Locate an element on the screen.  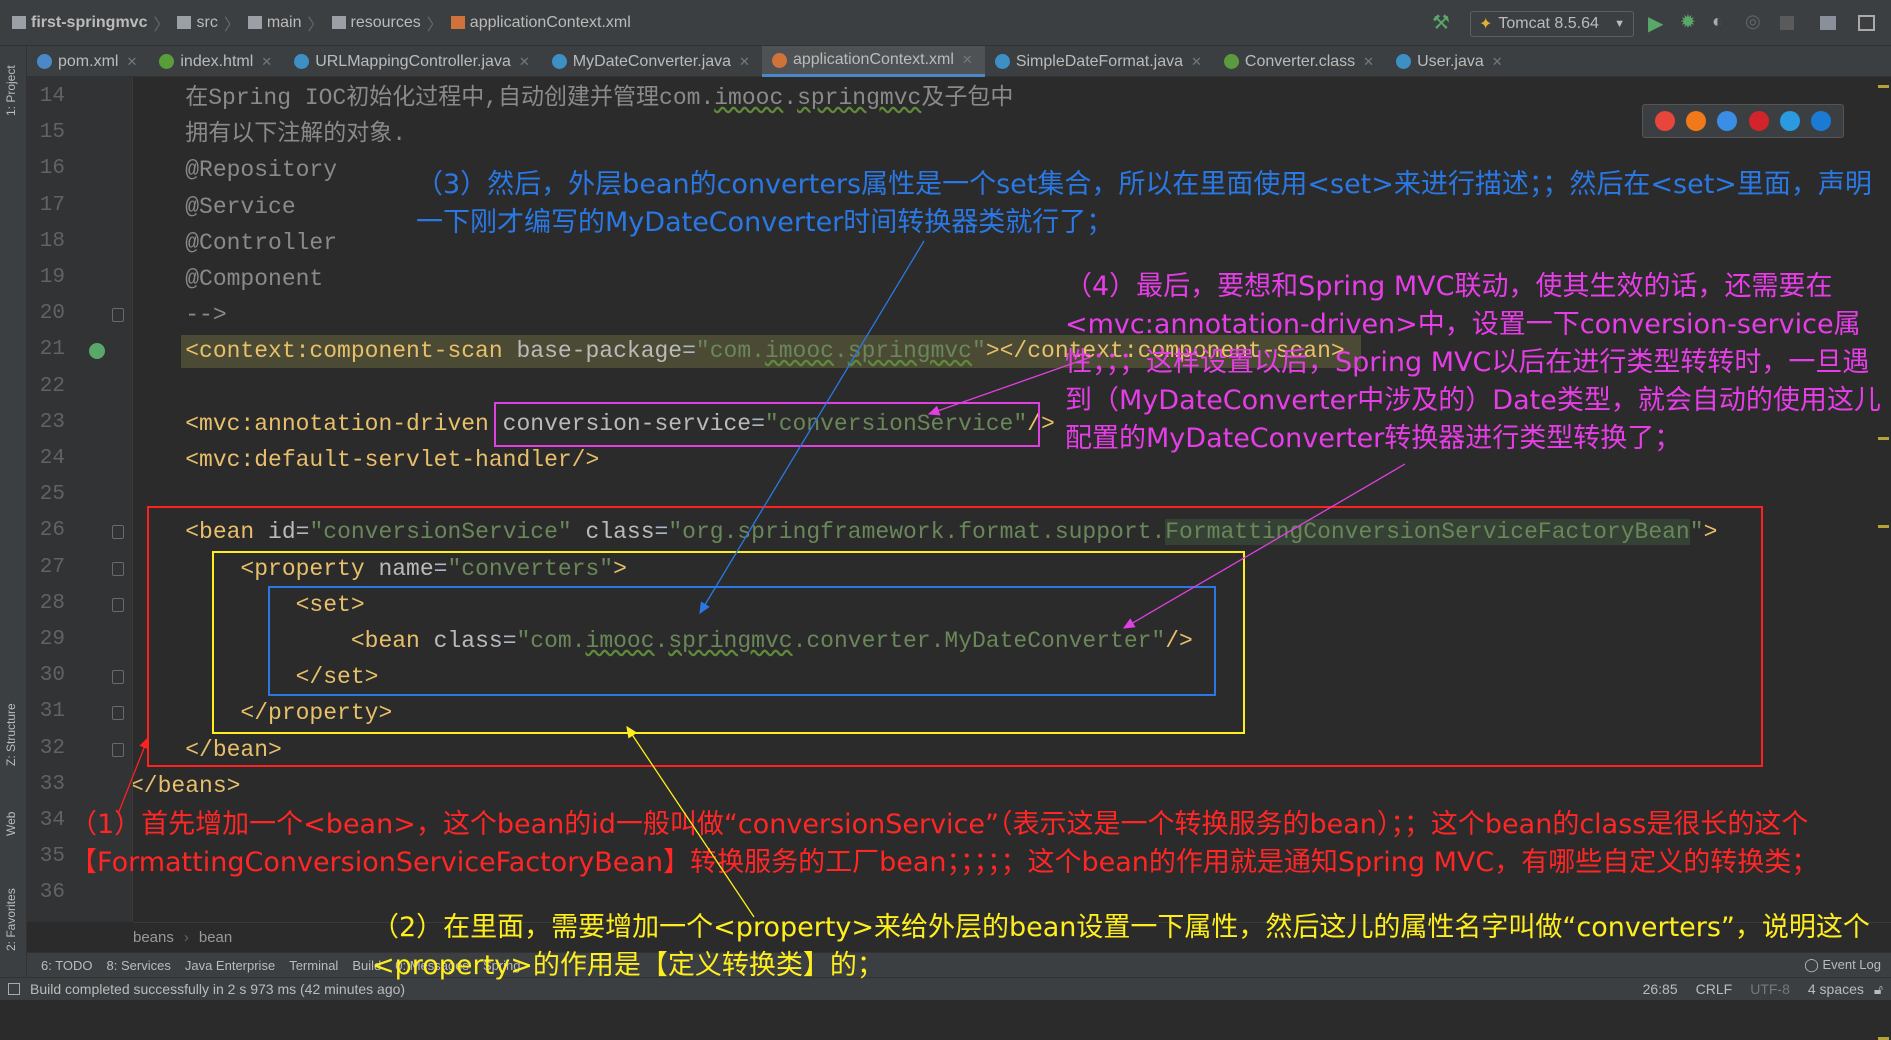
code-line: <mvc:default-servlet-handler/> is located at coordinates (366, 460).